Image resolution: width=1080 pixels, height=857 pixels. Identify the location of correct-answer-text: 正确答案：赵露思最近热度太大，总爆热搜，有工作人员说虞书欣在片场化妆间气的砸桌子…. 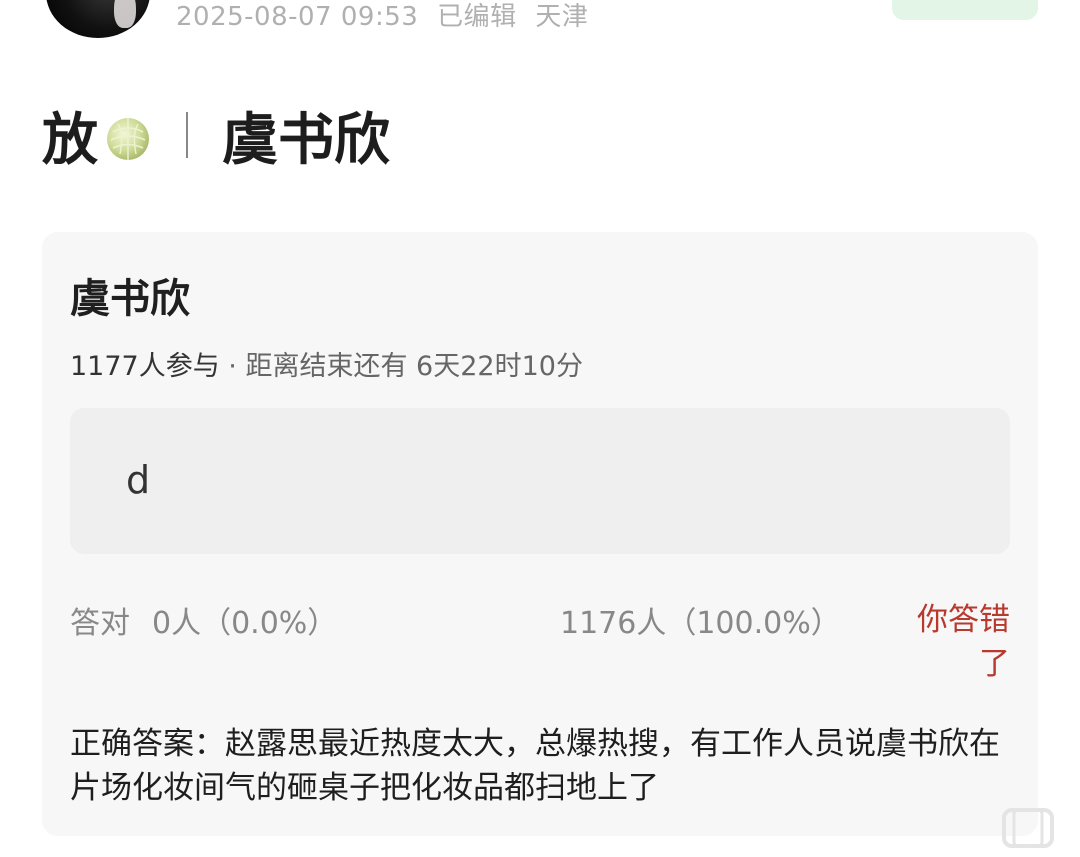
(535, 766).